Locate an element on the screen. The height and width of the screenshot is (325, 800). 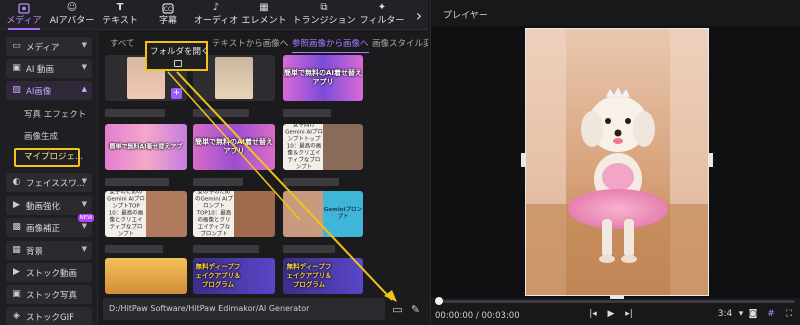
tool-ai-avatar: ☺ AIアバター is located at coordinates (72, 15).